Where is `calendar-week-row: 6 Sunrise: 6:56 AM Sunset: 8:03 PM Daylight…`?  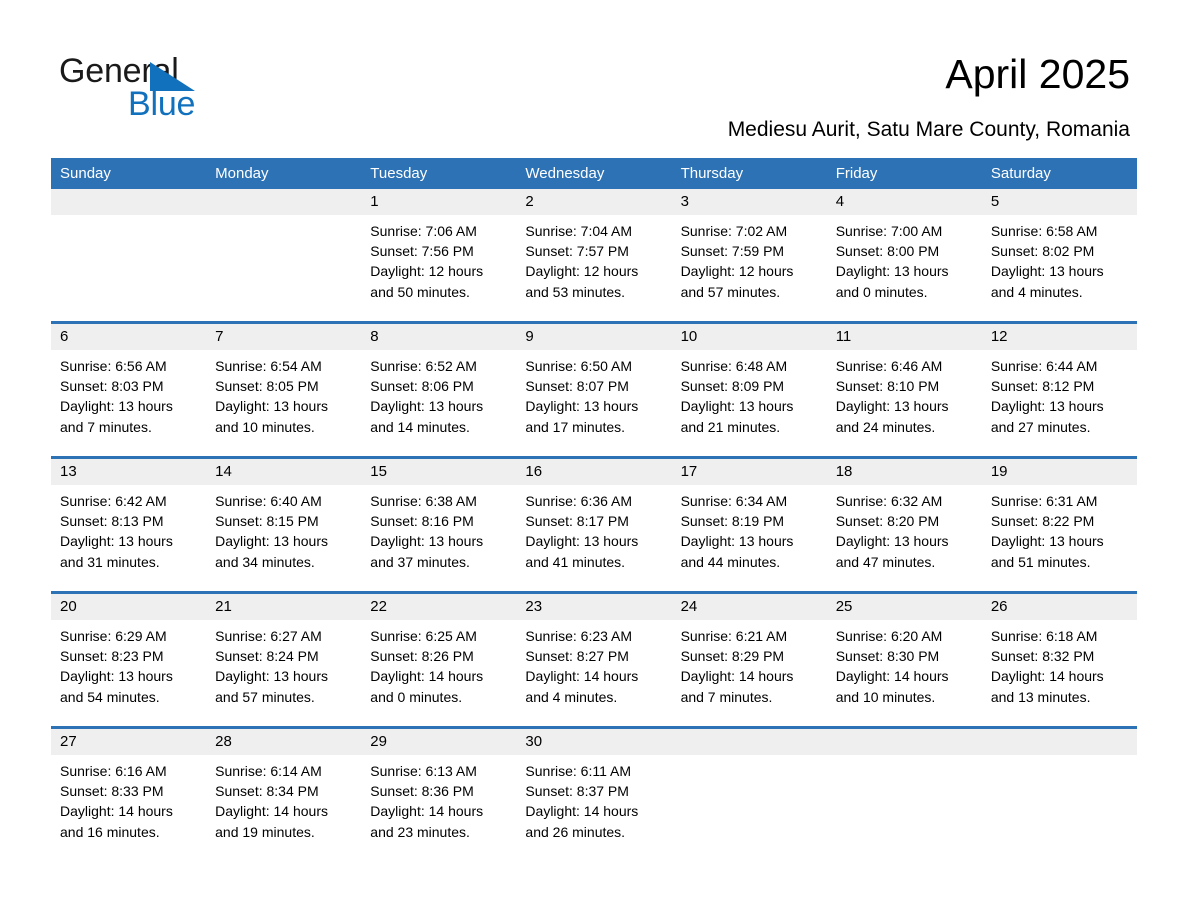 calendar-week-row: 6 Sunrise: 6:56 AM Sunset: 8:03 PM Daylight… is located at coordinates (594, 389).